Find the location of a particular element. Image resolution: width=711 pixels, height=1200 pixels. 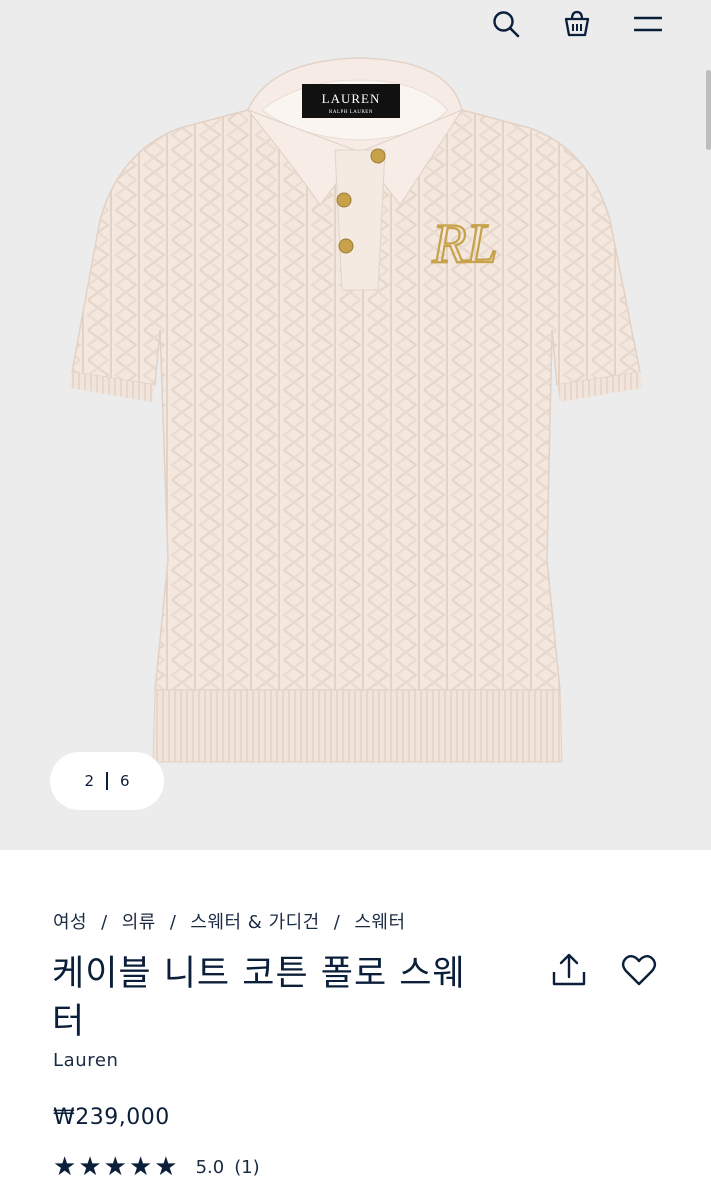

breadcrumb-item-sweaters-cardigans: 스웨터 & 가디건 is located at coordinates (254, 922).